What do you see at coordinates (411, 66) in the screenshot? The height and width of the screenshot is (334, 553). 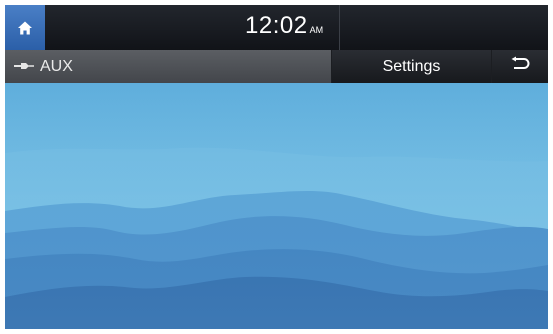 I see `settings-button: Settings` at bounding box center [411, 66].